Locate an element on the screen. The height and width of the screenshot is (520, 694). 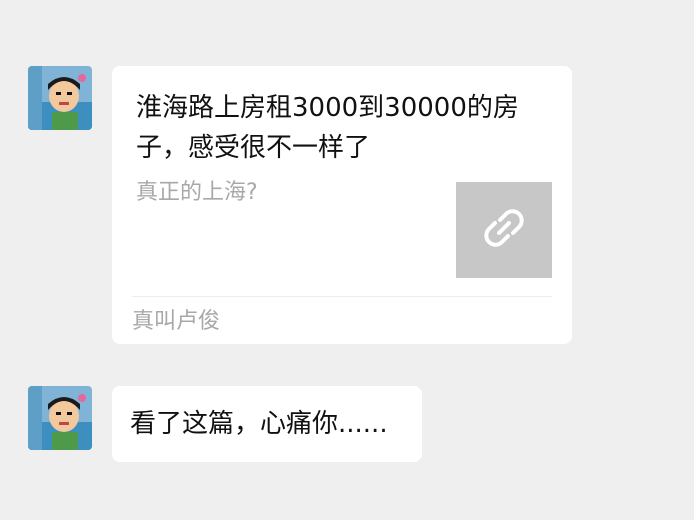
link-card-source: 真叫卢俊 is located at coordinates (176, 321).